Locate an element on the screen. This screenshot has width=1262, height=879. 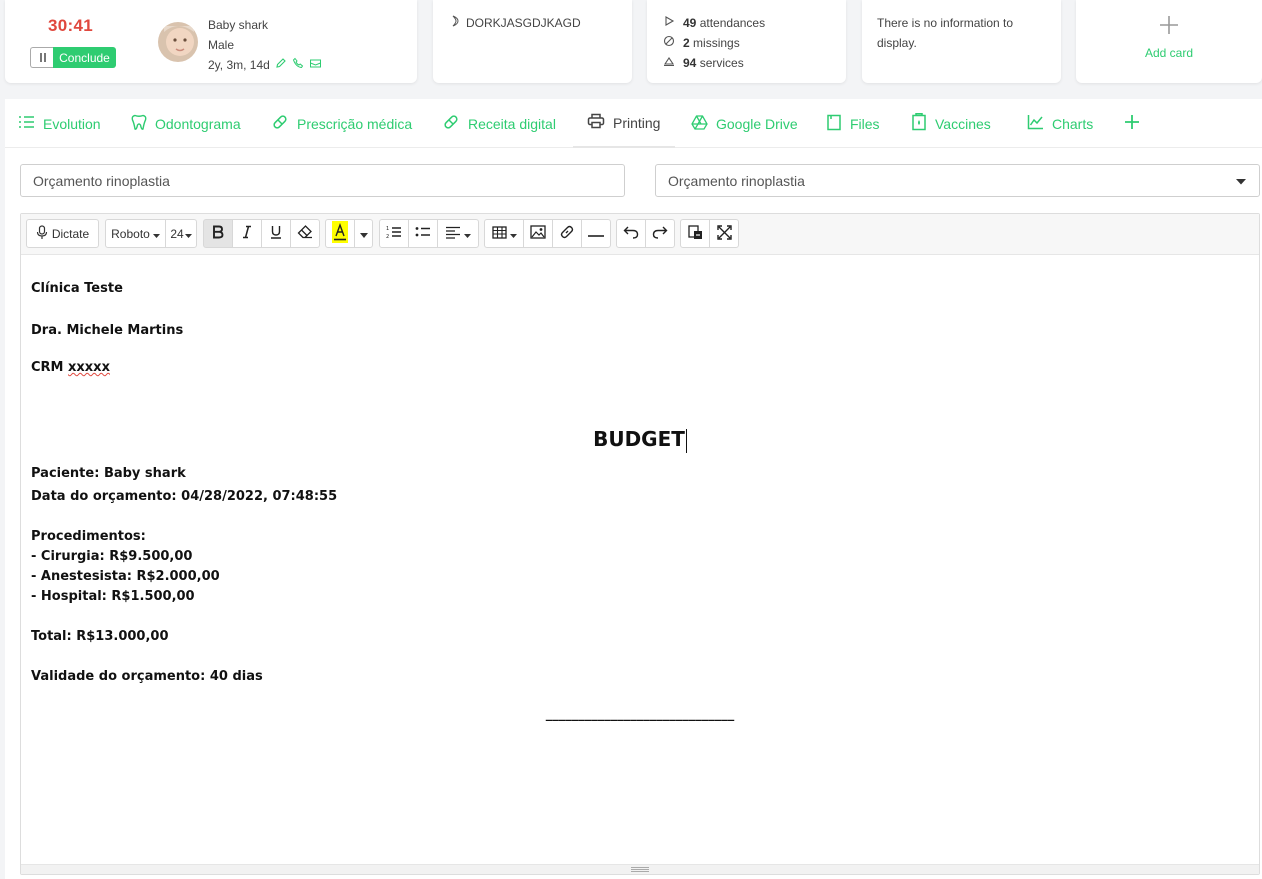
ordered-list-icon: 12 is located at coordinates (394, 233).